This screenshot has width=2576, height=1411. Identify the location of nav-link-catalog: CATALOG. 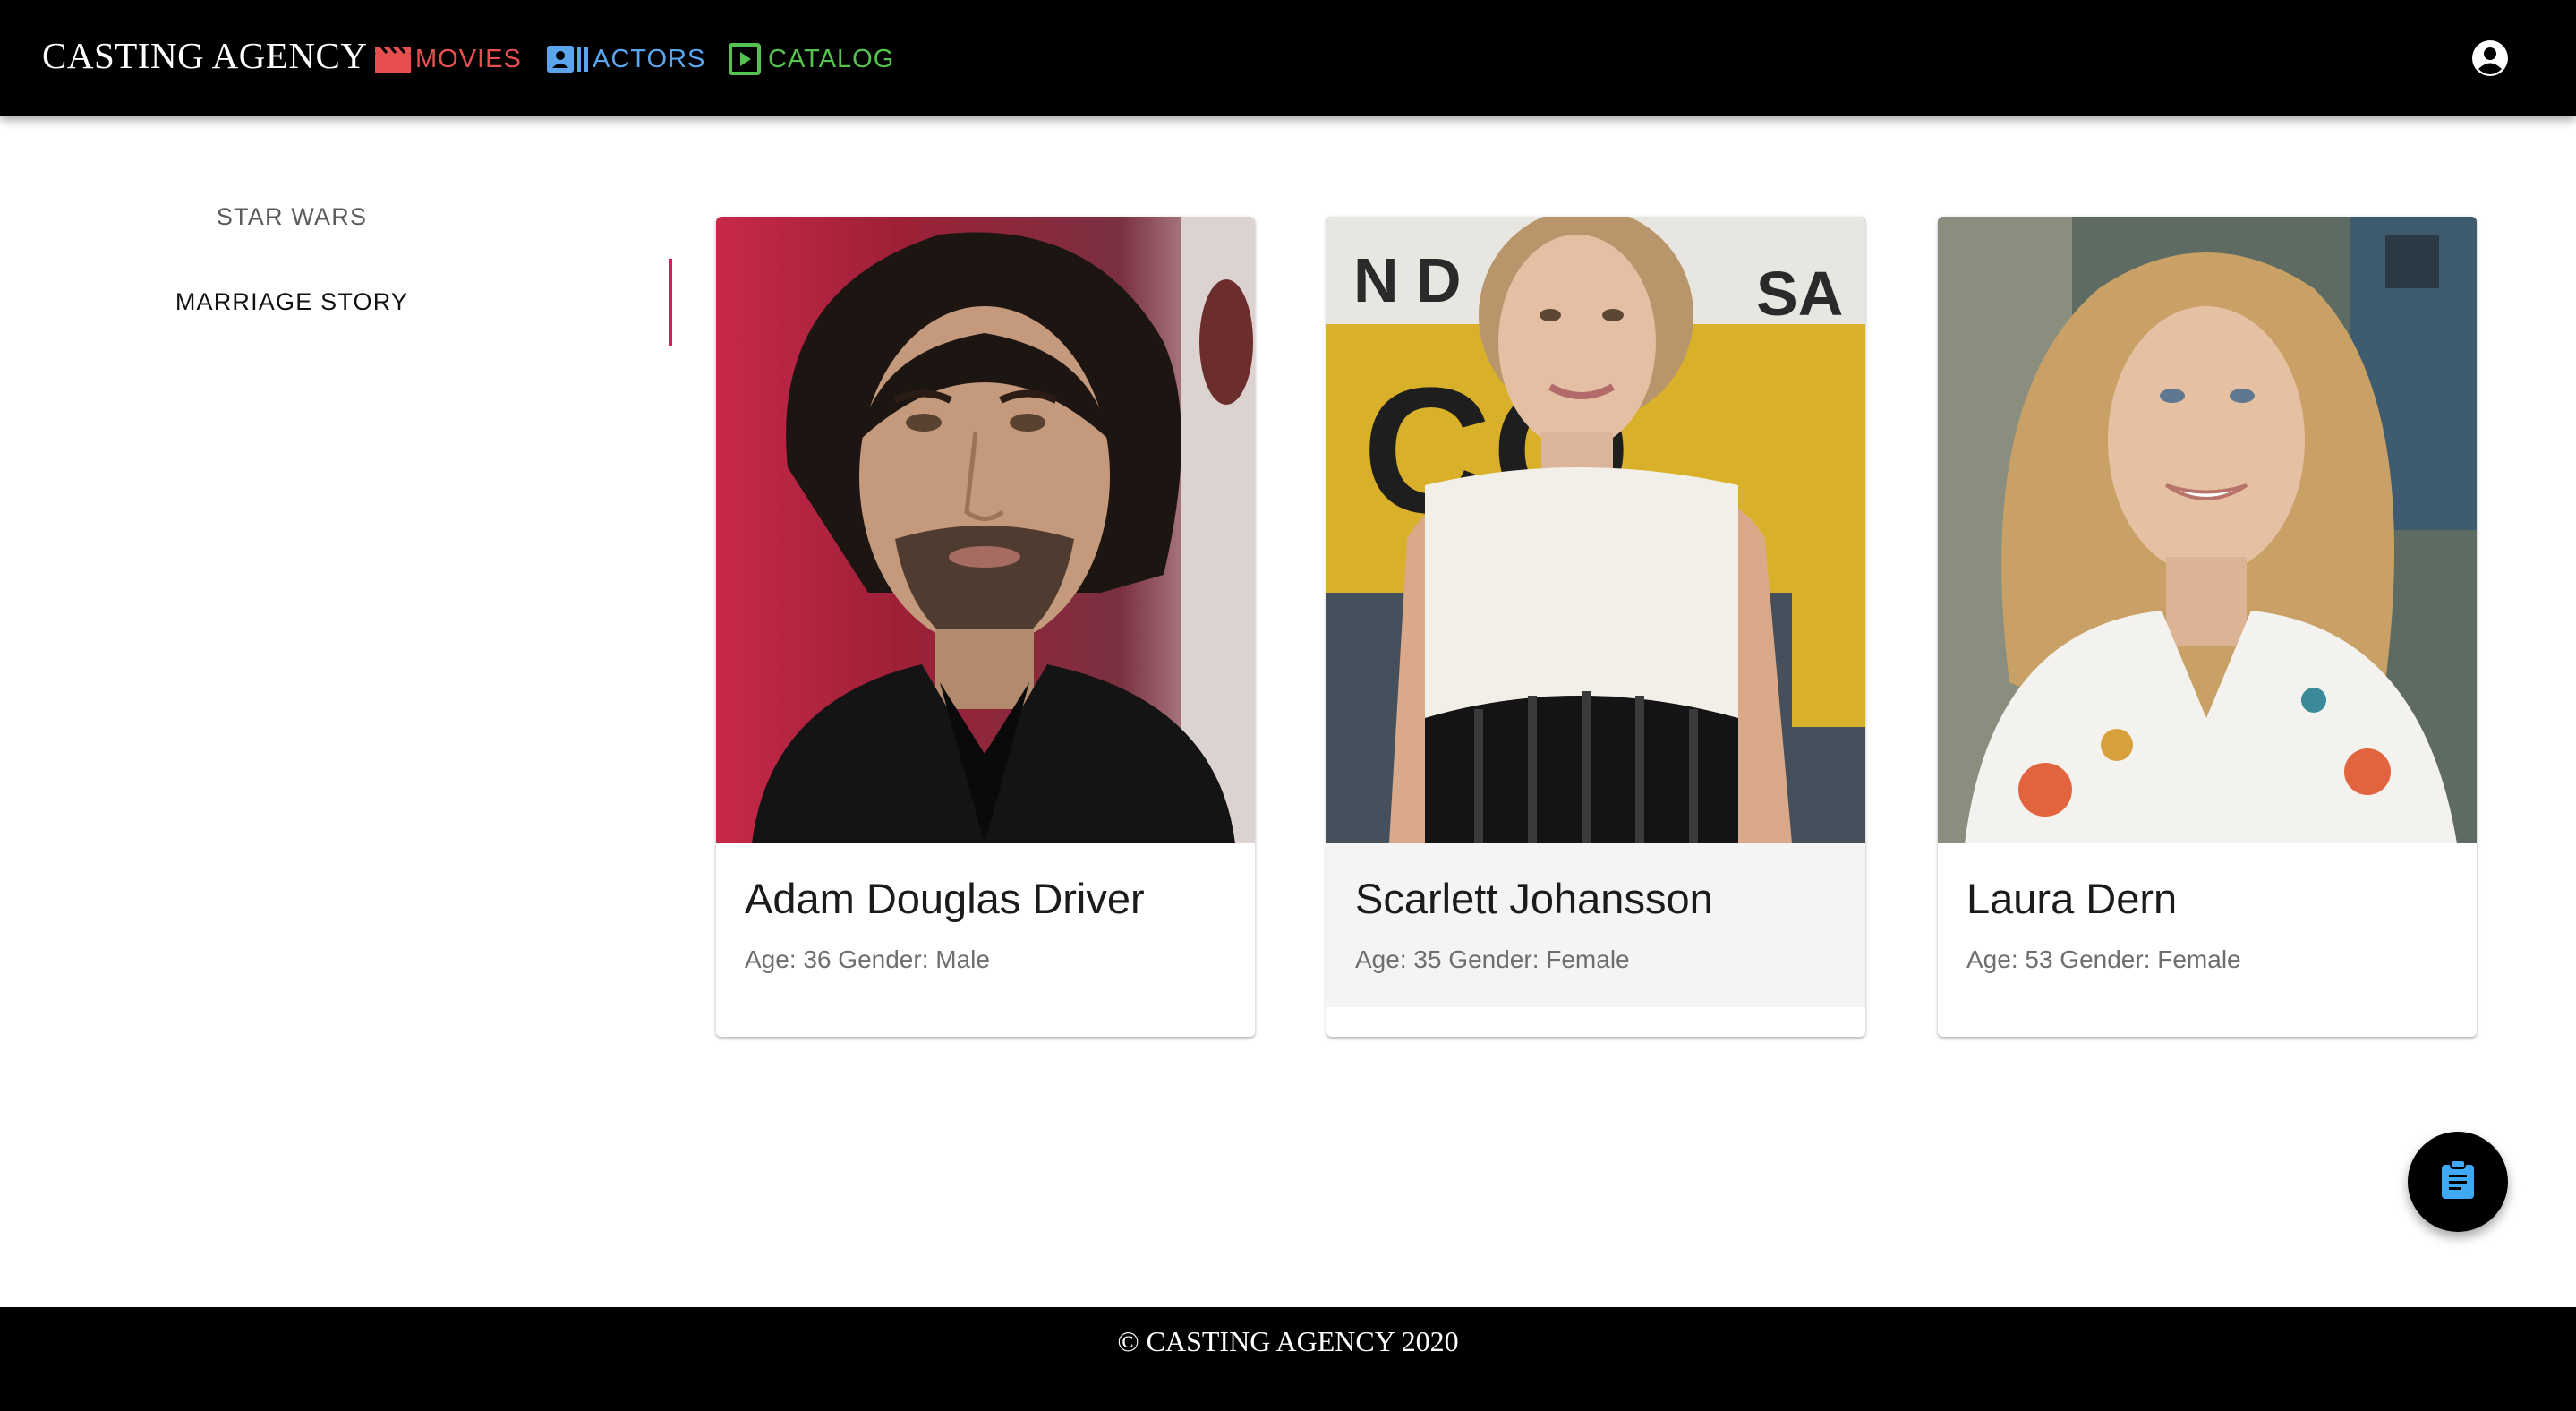
(811, 59).